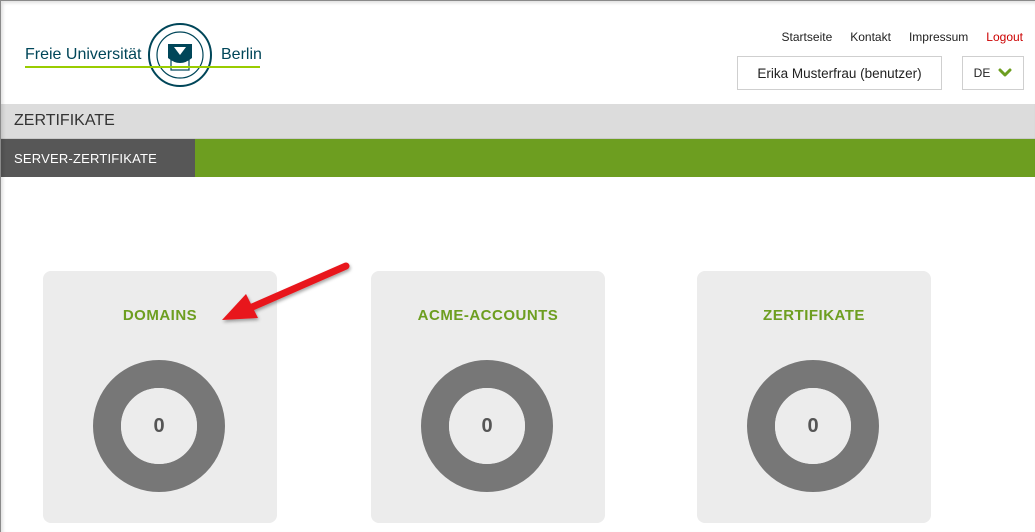  What do you see at coordinates (814, 397) in the screenshot?
I see `card-zertifikate: ZERTIFIKATE 0` at bounding box center [814, 397].